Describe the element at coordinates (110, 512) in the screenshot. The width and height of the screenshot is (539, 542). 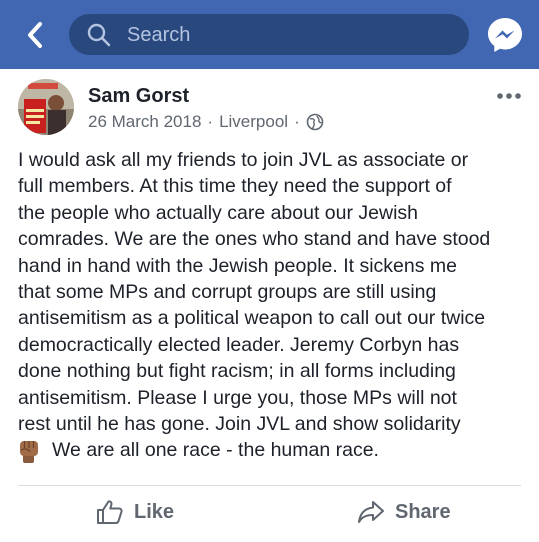
I see `thumbs-up-icon` at that location.